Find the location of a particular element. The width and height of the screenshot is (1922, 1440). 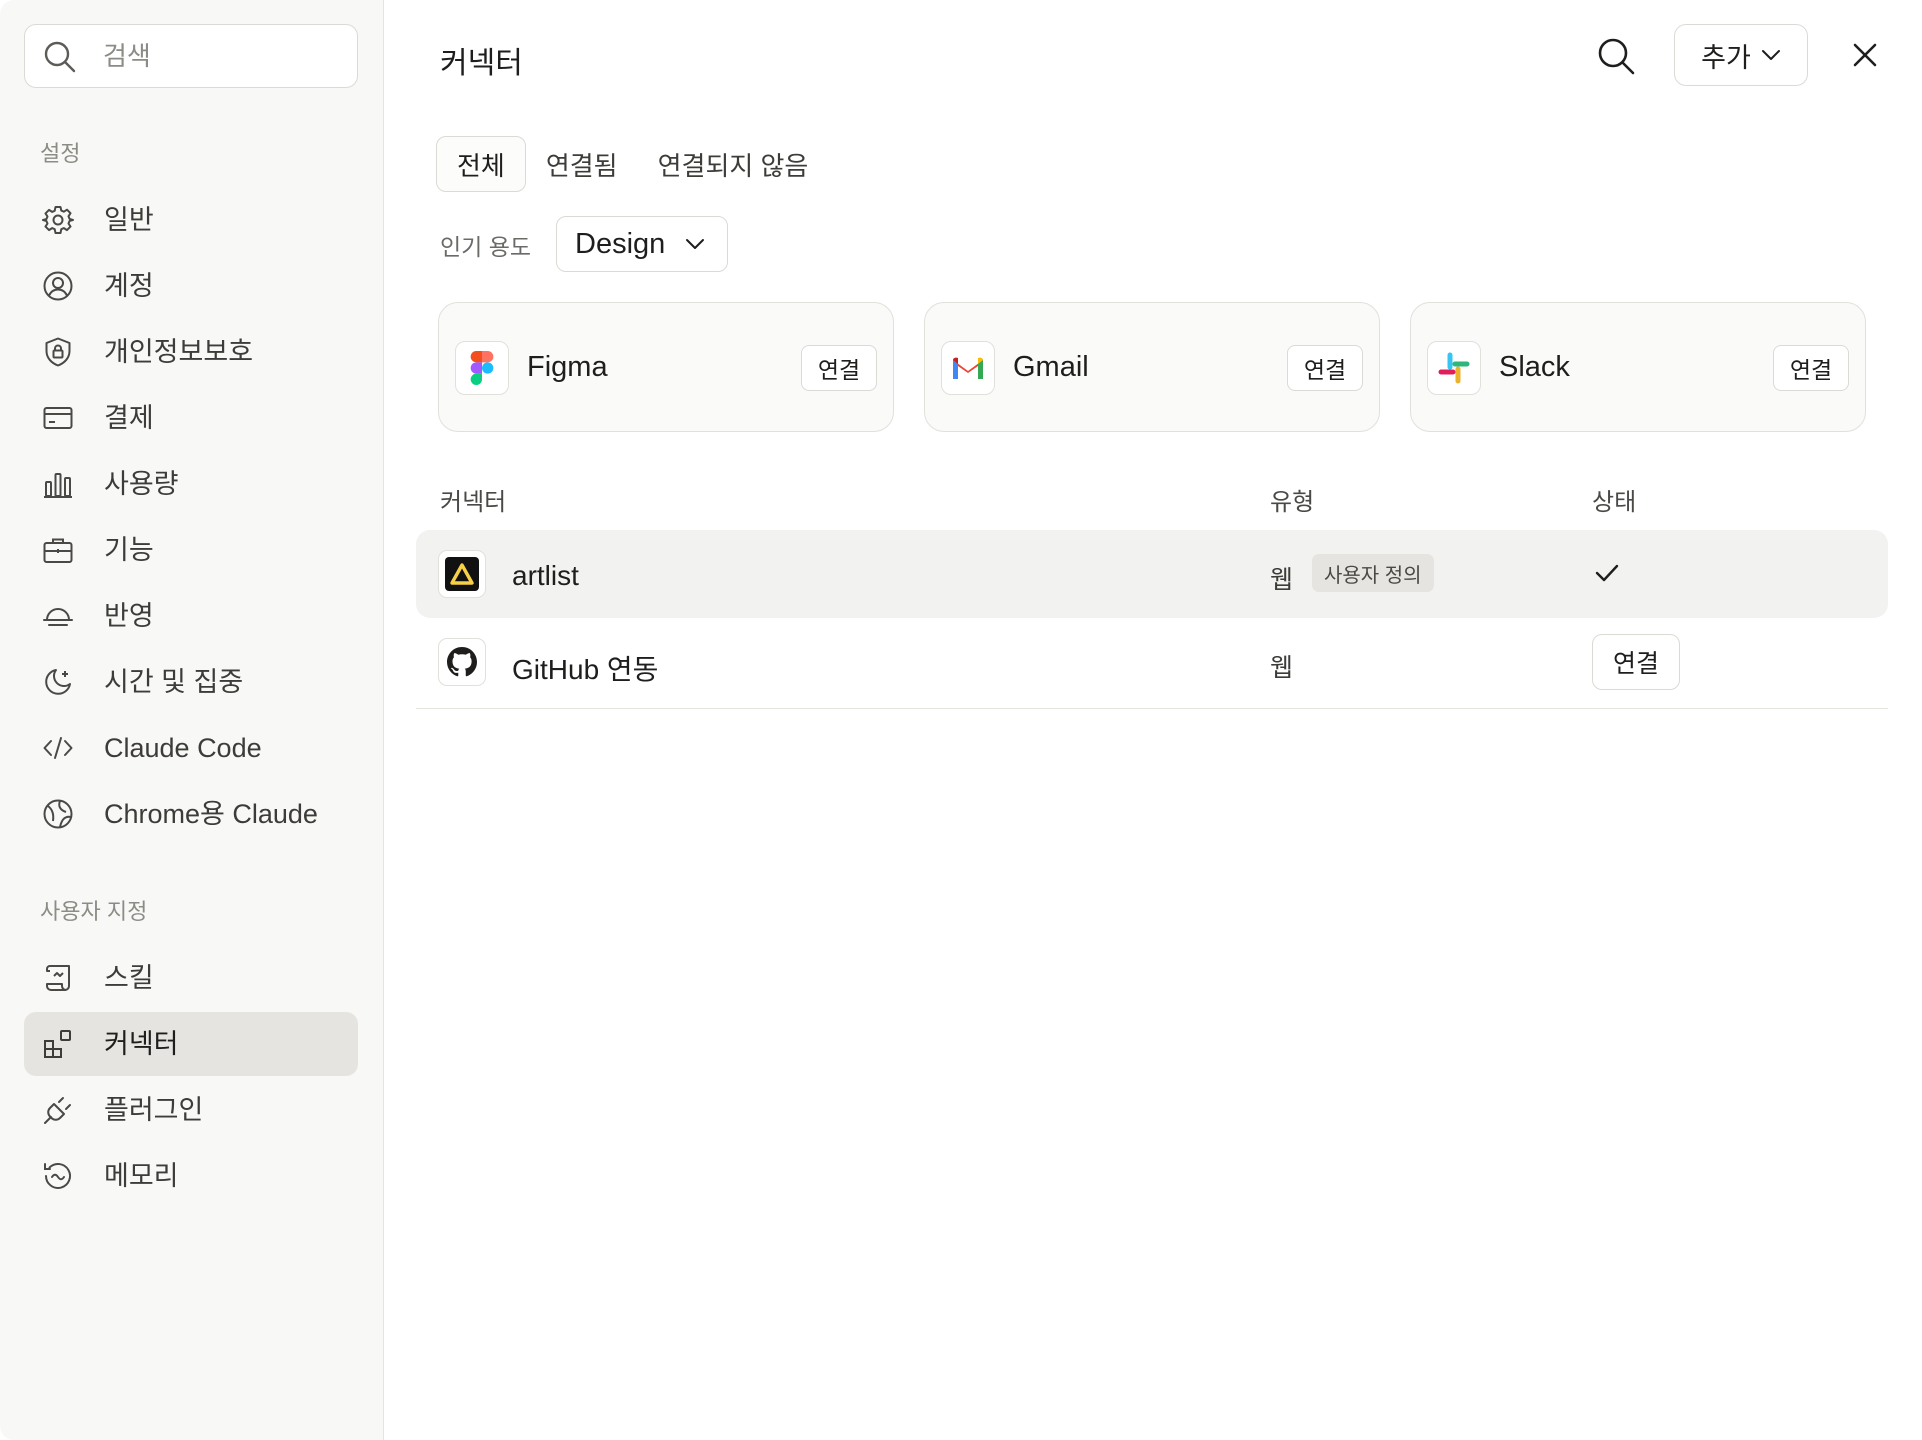

credit-card-icon is located at coordinates (58, 418).